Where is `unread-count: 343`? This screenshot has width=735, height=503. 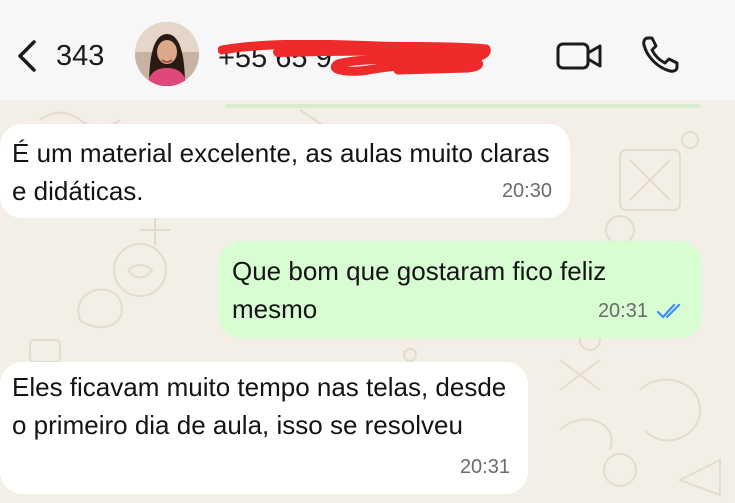
unread-count: 343 is located at coordinates (80, 55).